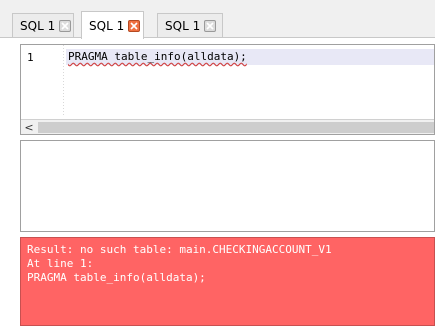 Image resolution: width=435 pixels, height=326 pixels. I want to click on tab-sql-1: SQL 1, so click(43, 25).